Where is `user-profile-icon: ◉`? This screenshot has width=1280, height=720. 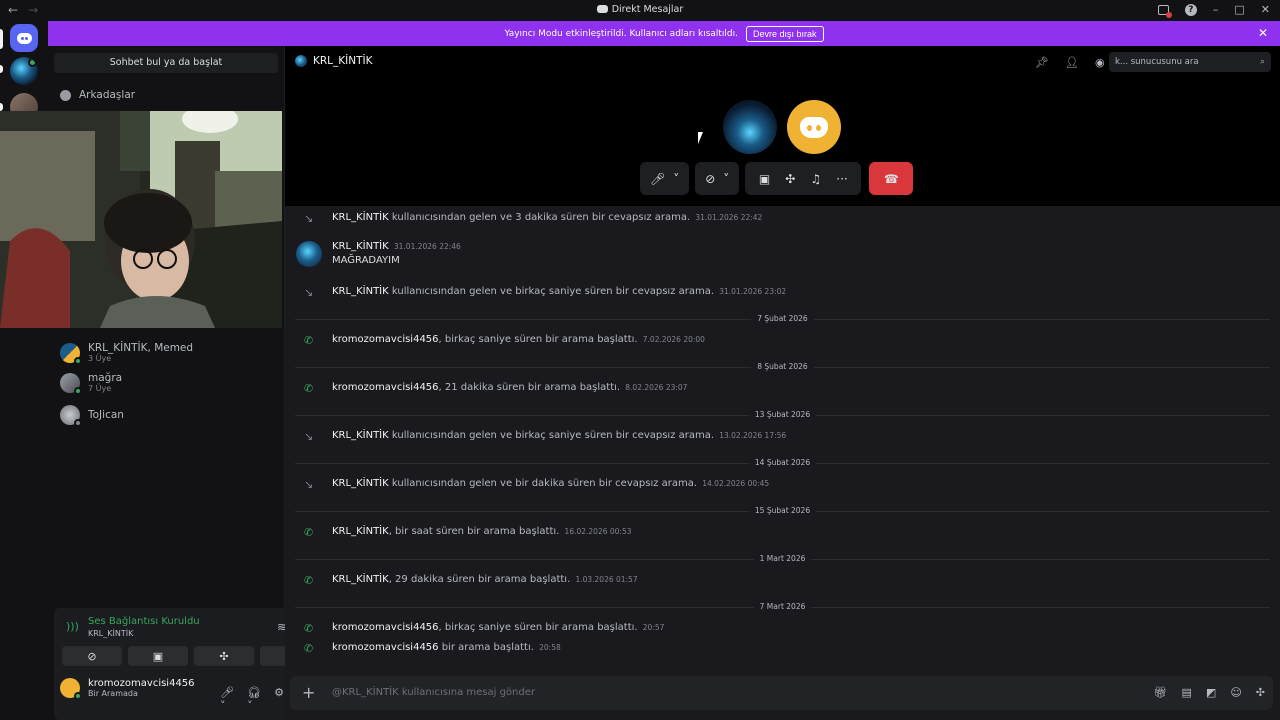
user-profile-icon: ◉ is located at coordinates (1100, 62).